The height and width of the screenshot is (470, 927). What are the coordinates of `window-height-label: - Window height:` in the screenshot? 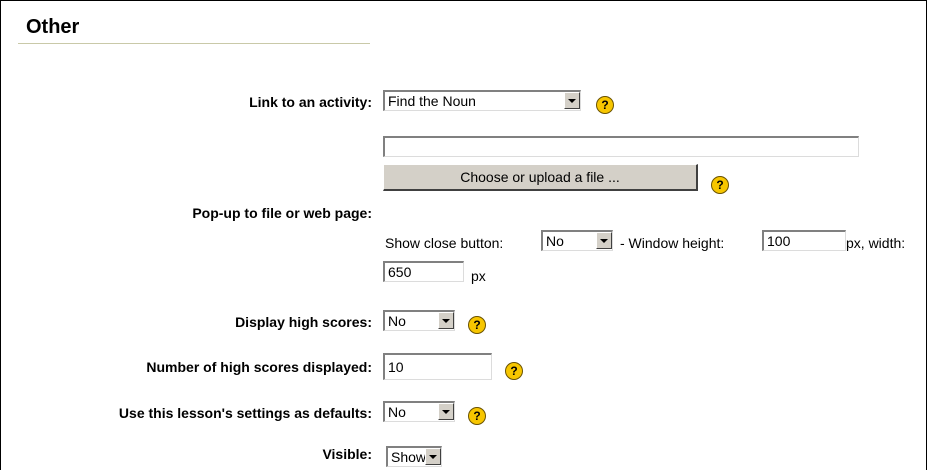 It's located at (672, 243).